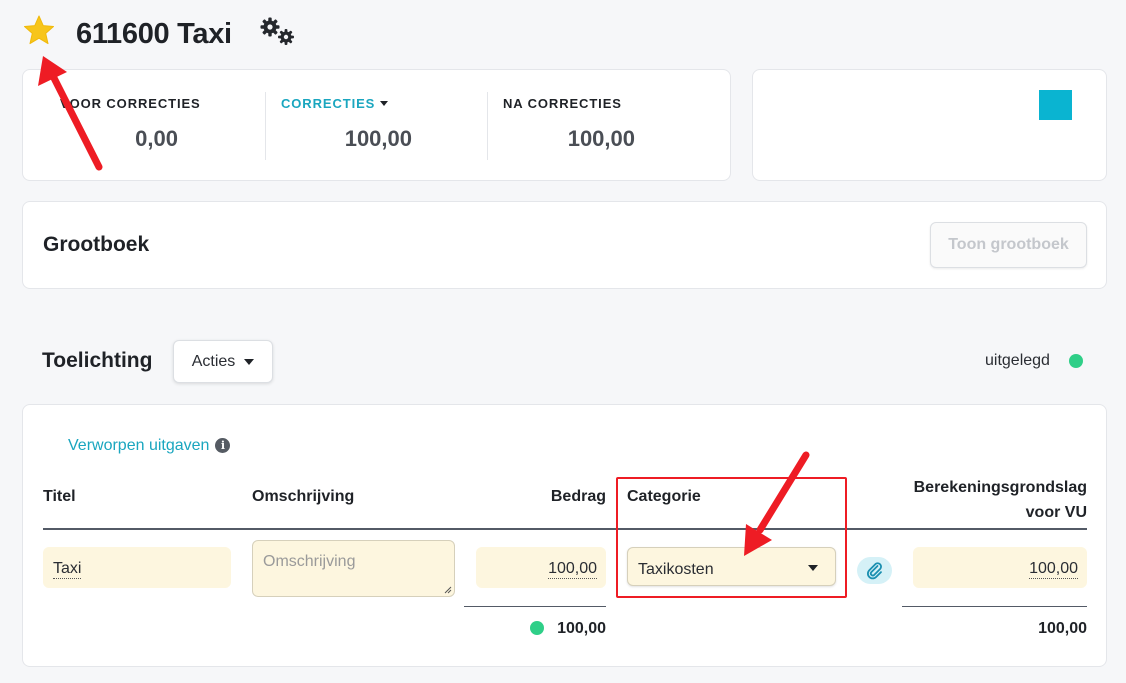 This screenshot has height=683, width=1126. What do you see at coordinates (303, 496) in the screenshot?
I see `column-header-omschrijving: Omschrijving` at bounding box center [303, 496].